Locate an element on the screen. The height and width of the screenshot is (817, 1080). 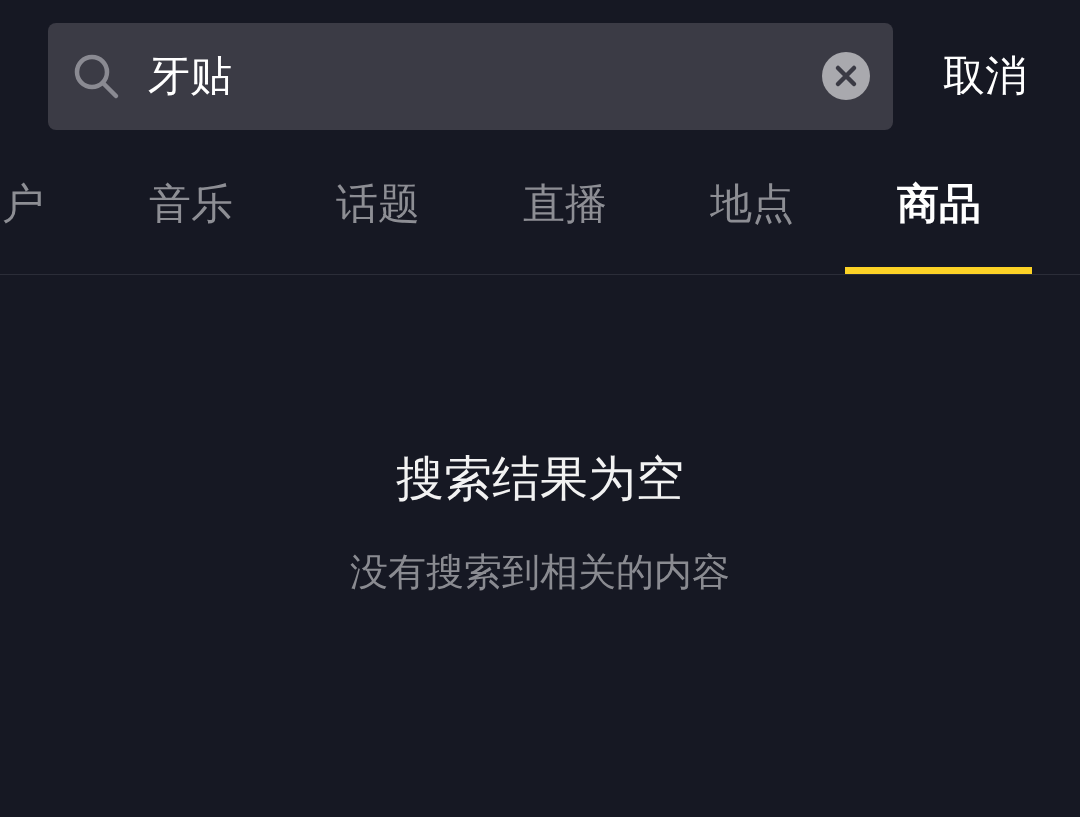
search-field: 牙贴 is located at coordinates (470, 76).